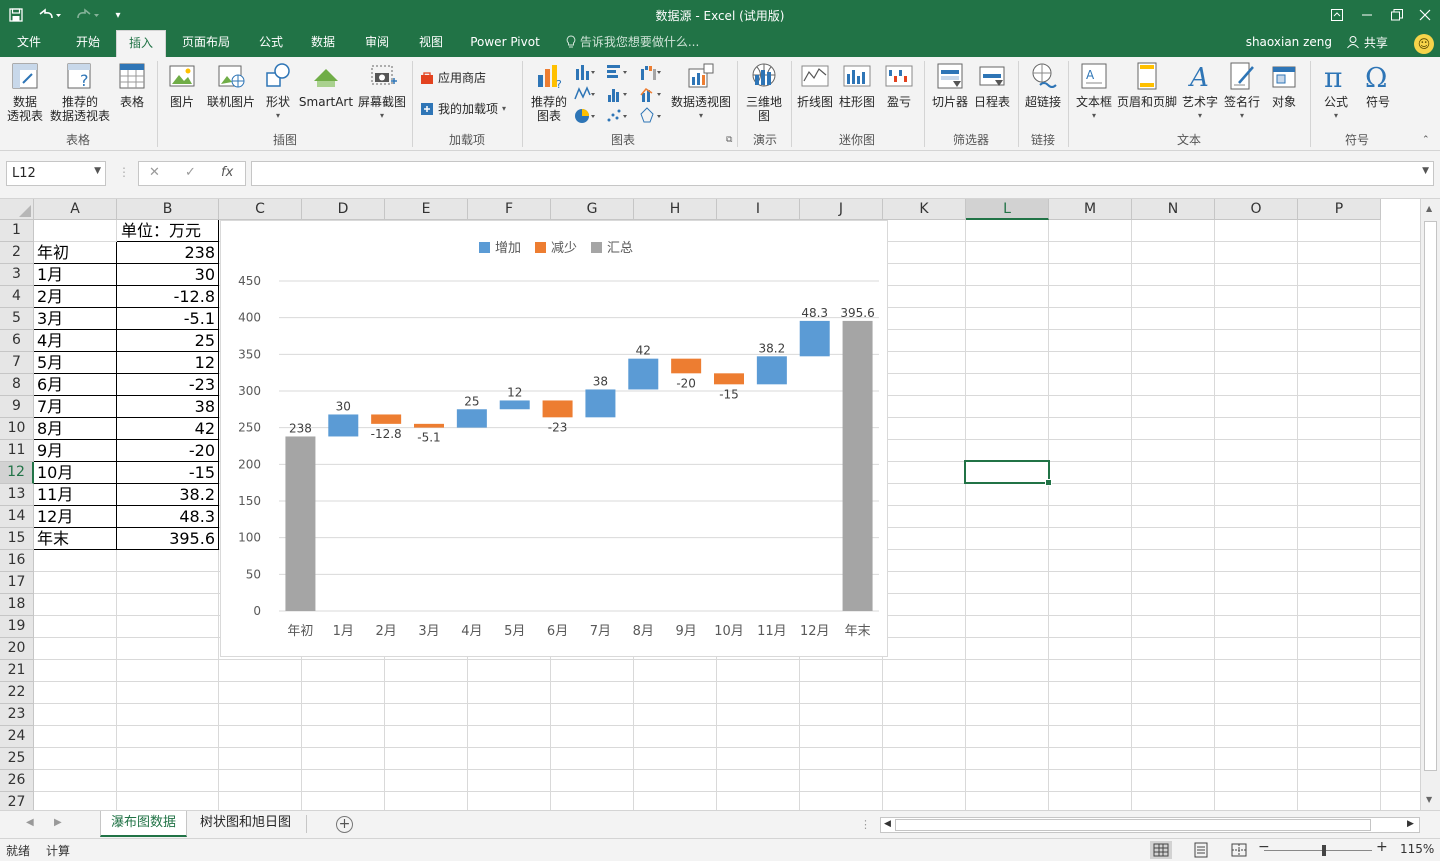  Describe the element at coordinates (29, 43) in the screenshot. I see `tab-file: 文件` at that location.